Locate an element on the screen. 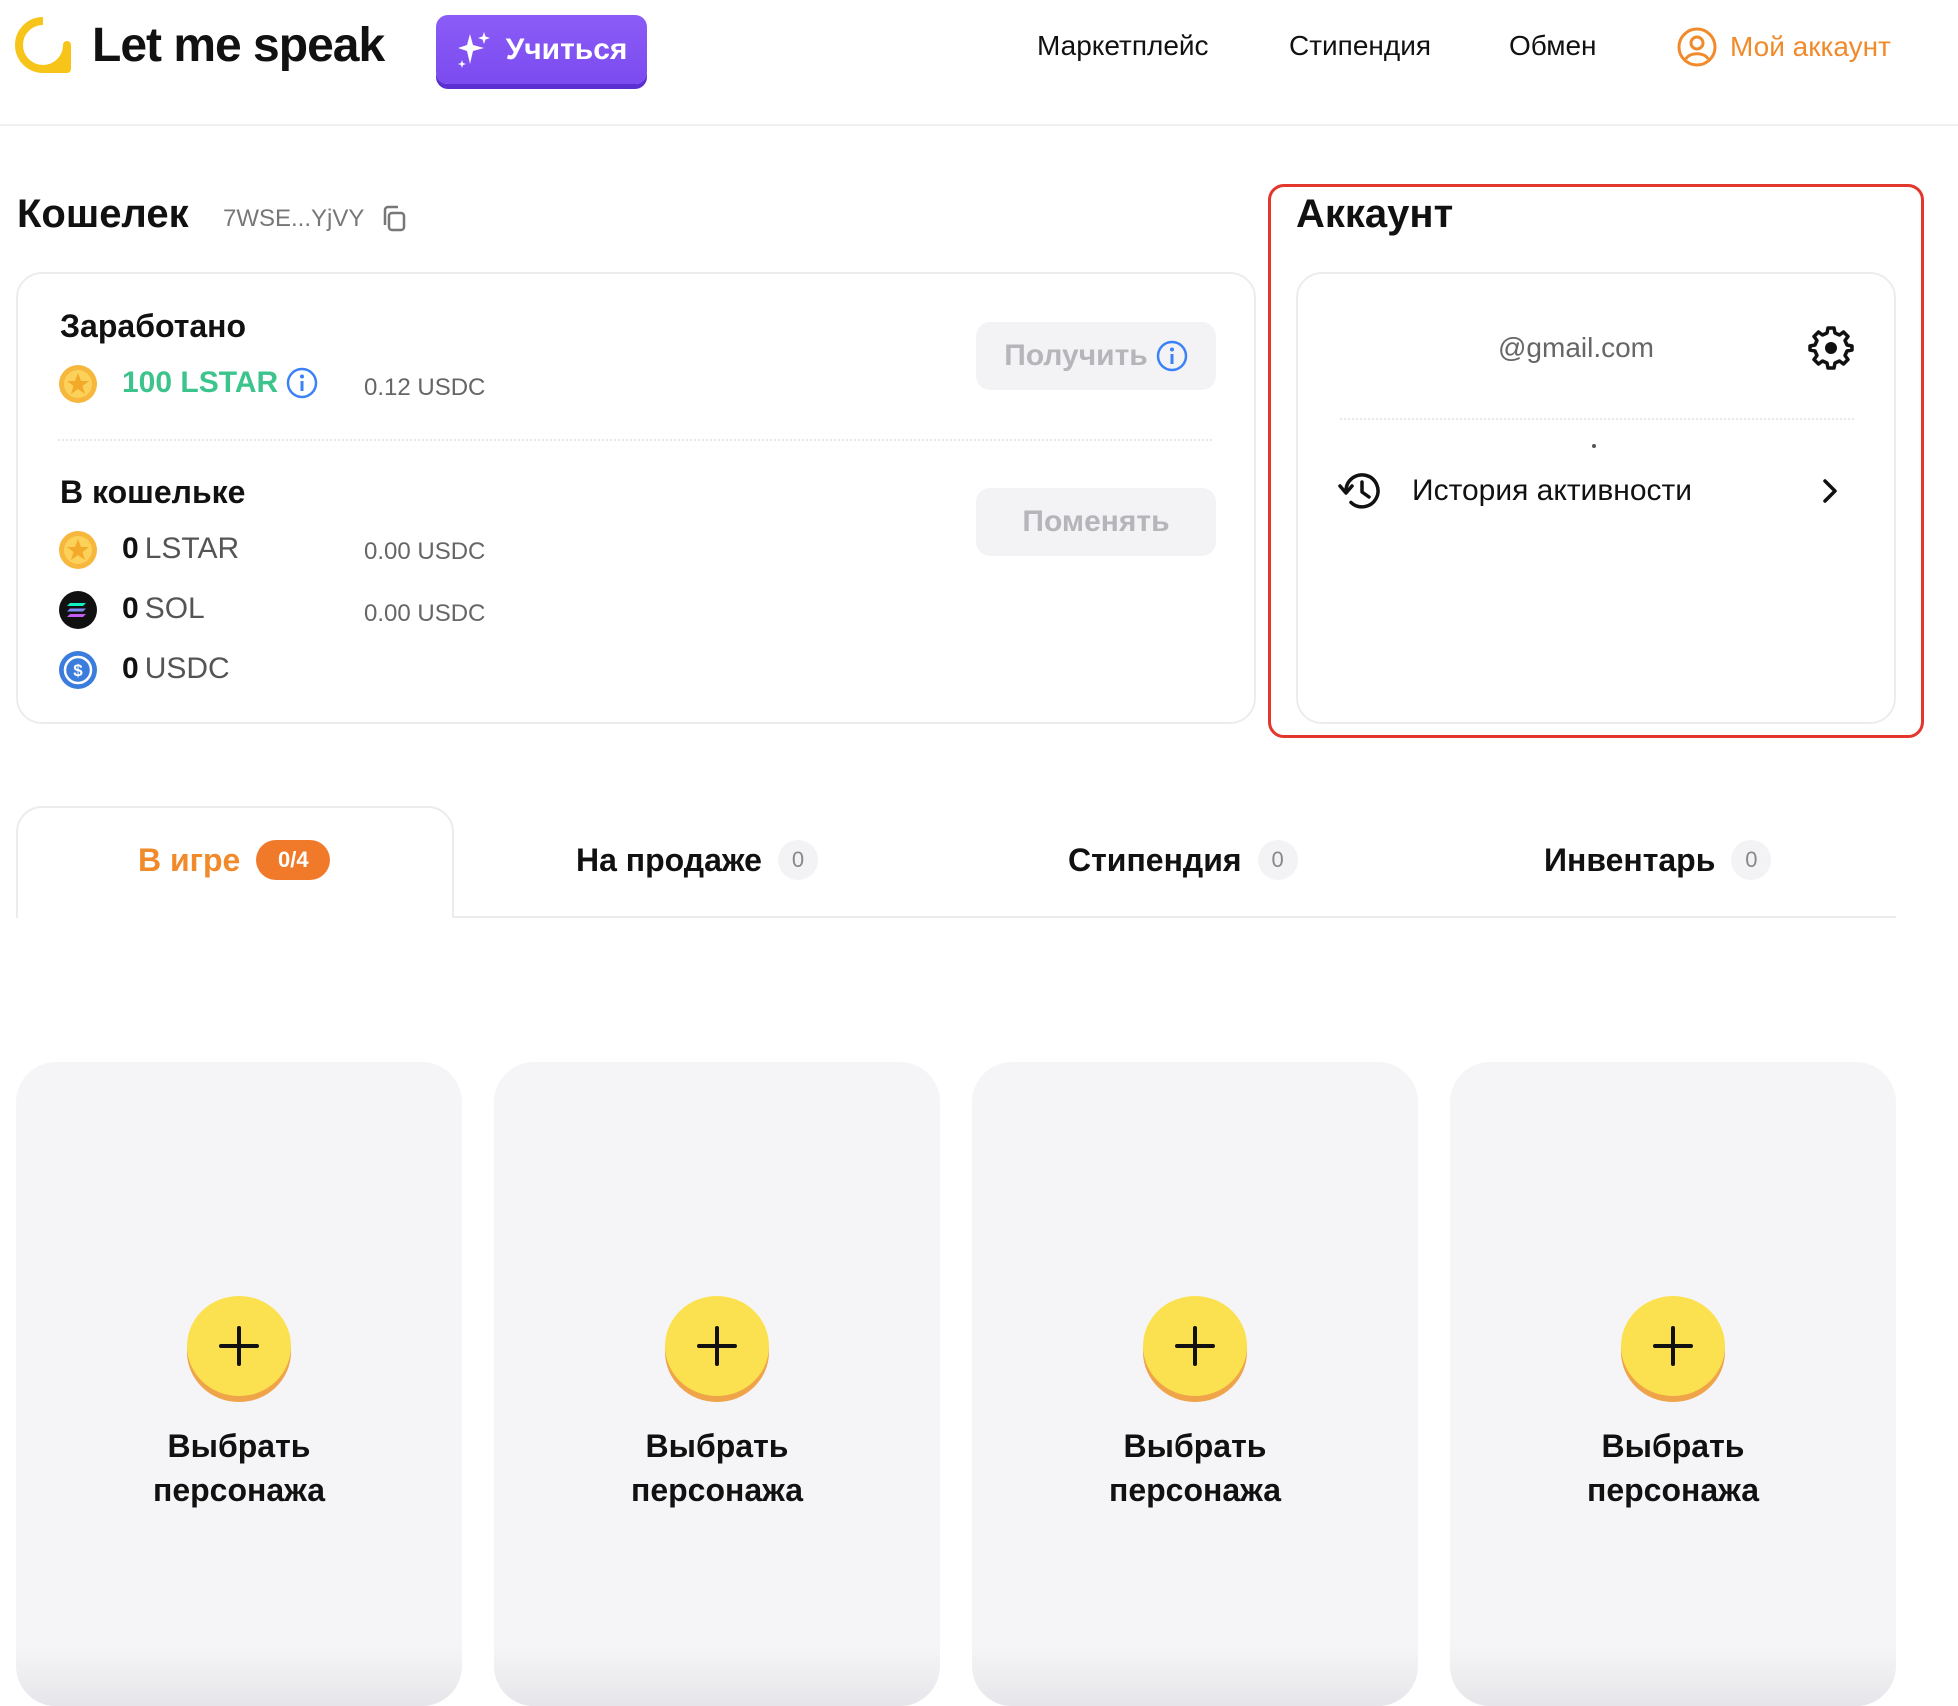  asset-row-lstar: 0 LSTAR is located at coordinates (180, 549).